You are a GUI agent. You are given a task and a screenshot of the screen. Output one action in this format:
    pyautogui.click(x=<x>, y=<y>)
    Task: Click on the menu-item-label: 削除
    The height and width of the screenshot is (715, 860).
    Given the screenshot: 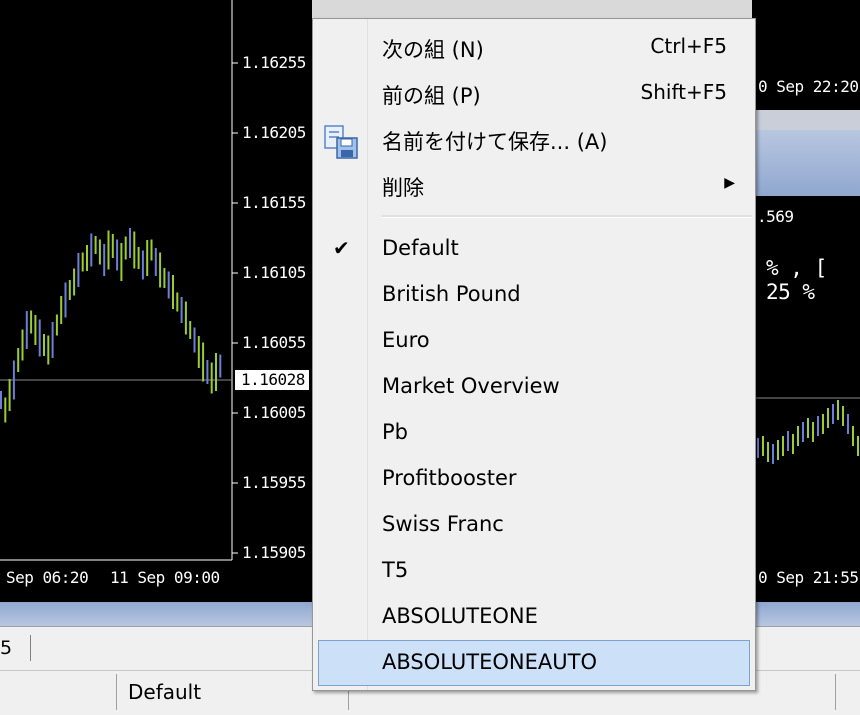 What is the action you would take?
    pyautogui.click(x=403, y=188)
    